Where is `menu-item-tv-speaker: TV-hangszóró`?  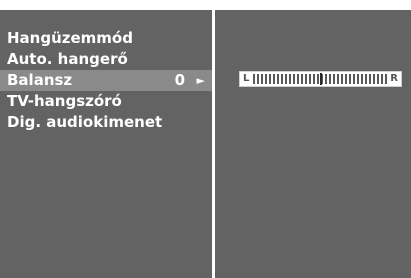
menu-item-tv-speaker: TV-hangszóró is located at coordinates (106, 101).